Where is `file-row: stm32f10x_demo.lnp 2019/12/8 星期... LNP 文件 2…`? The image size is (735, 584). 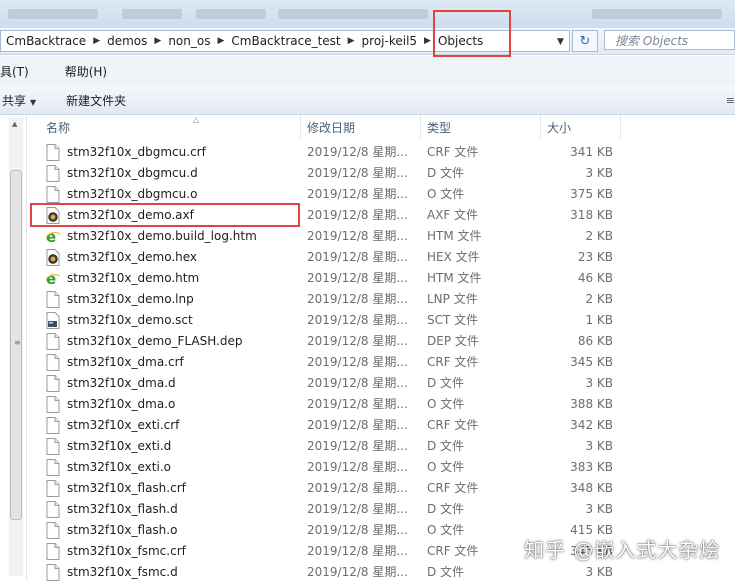
file-row: stm32f10x_demo.lnp 2019/12/8 星期... LNP 文件 2… is located at coordinates (381, 299).